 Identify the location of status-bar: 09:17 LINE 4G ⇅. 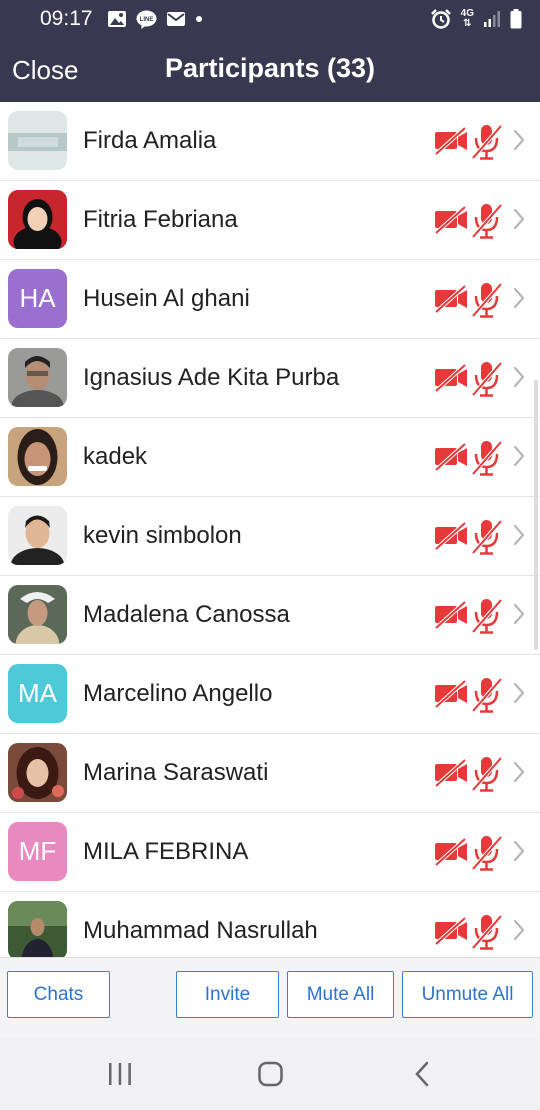
(270, 19).